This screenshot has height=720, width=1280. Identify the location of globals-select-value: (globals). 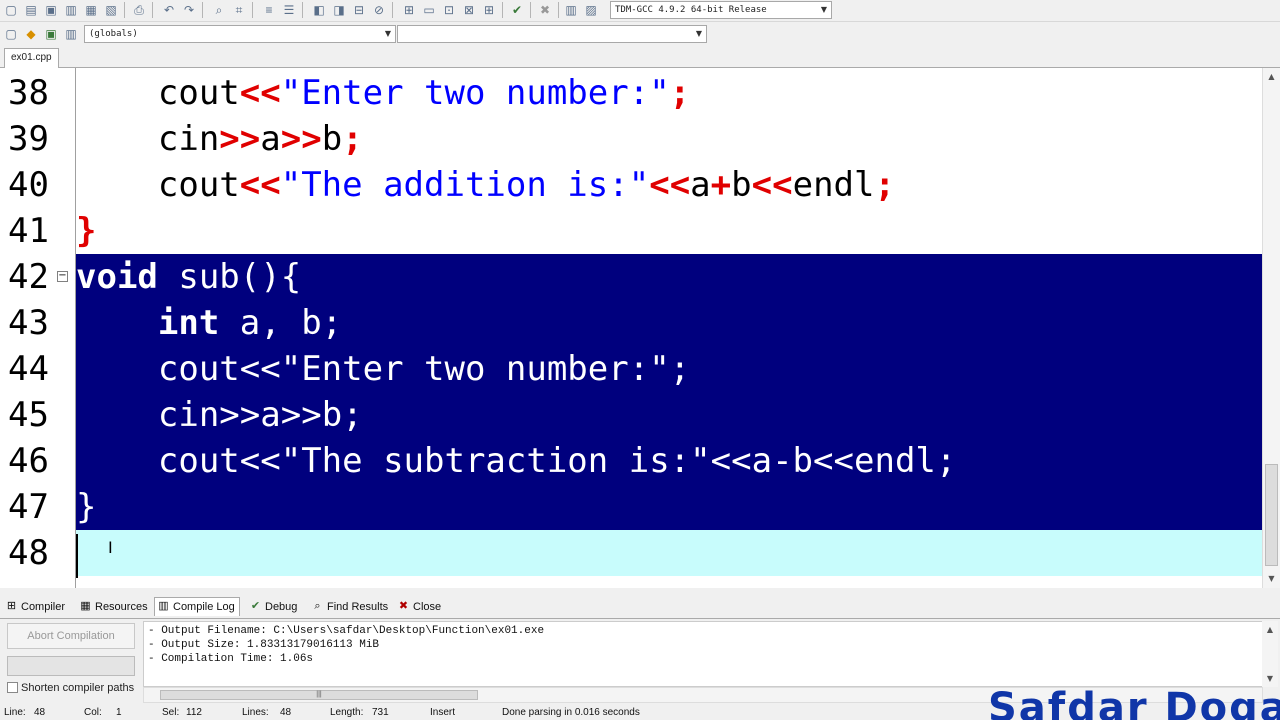
(113, 34).